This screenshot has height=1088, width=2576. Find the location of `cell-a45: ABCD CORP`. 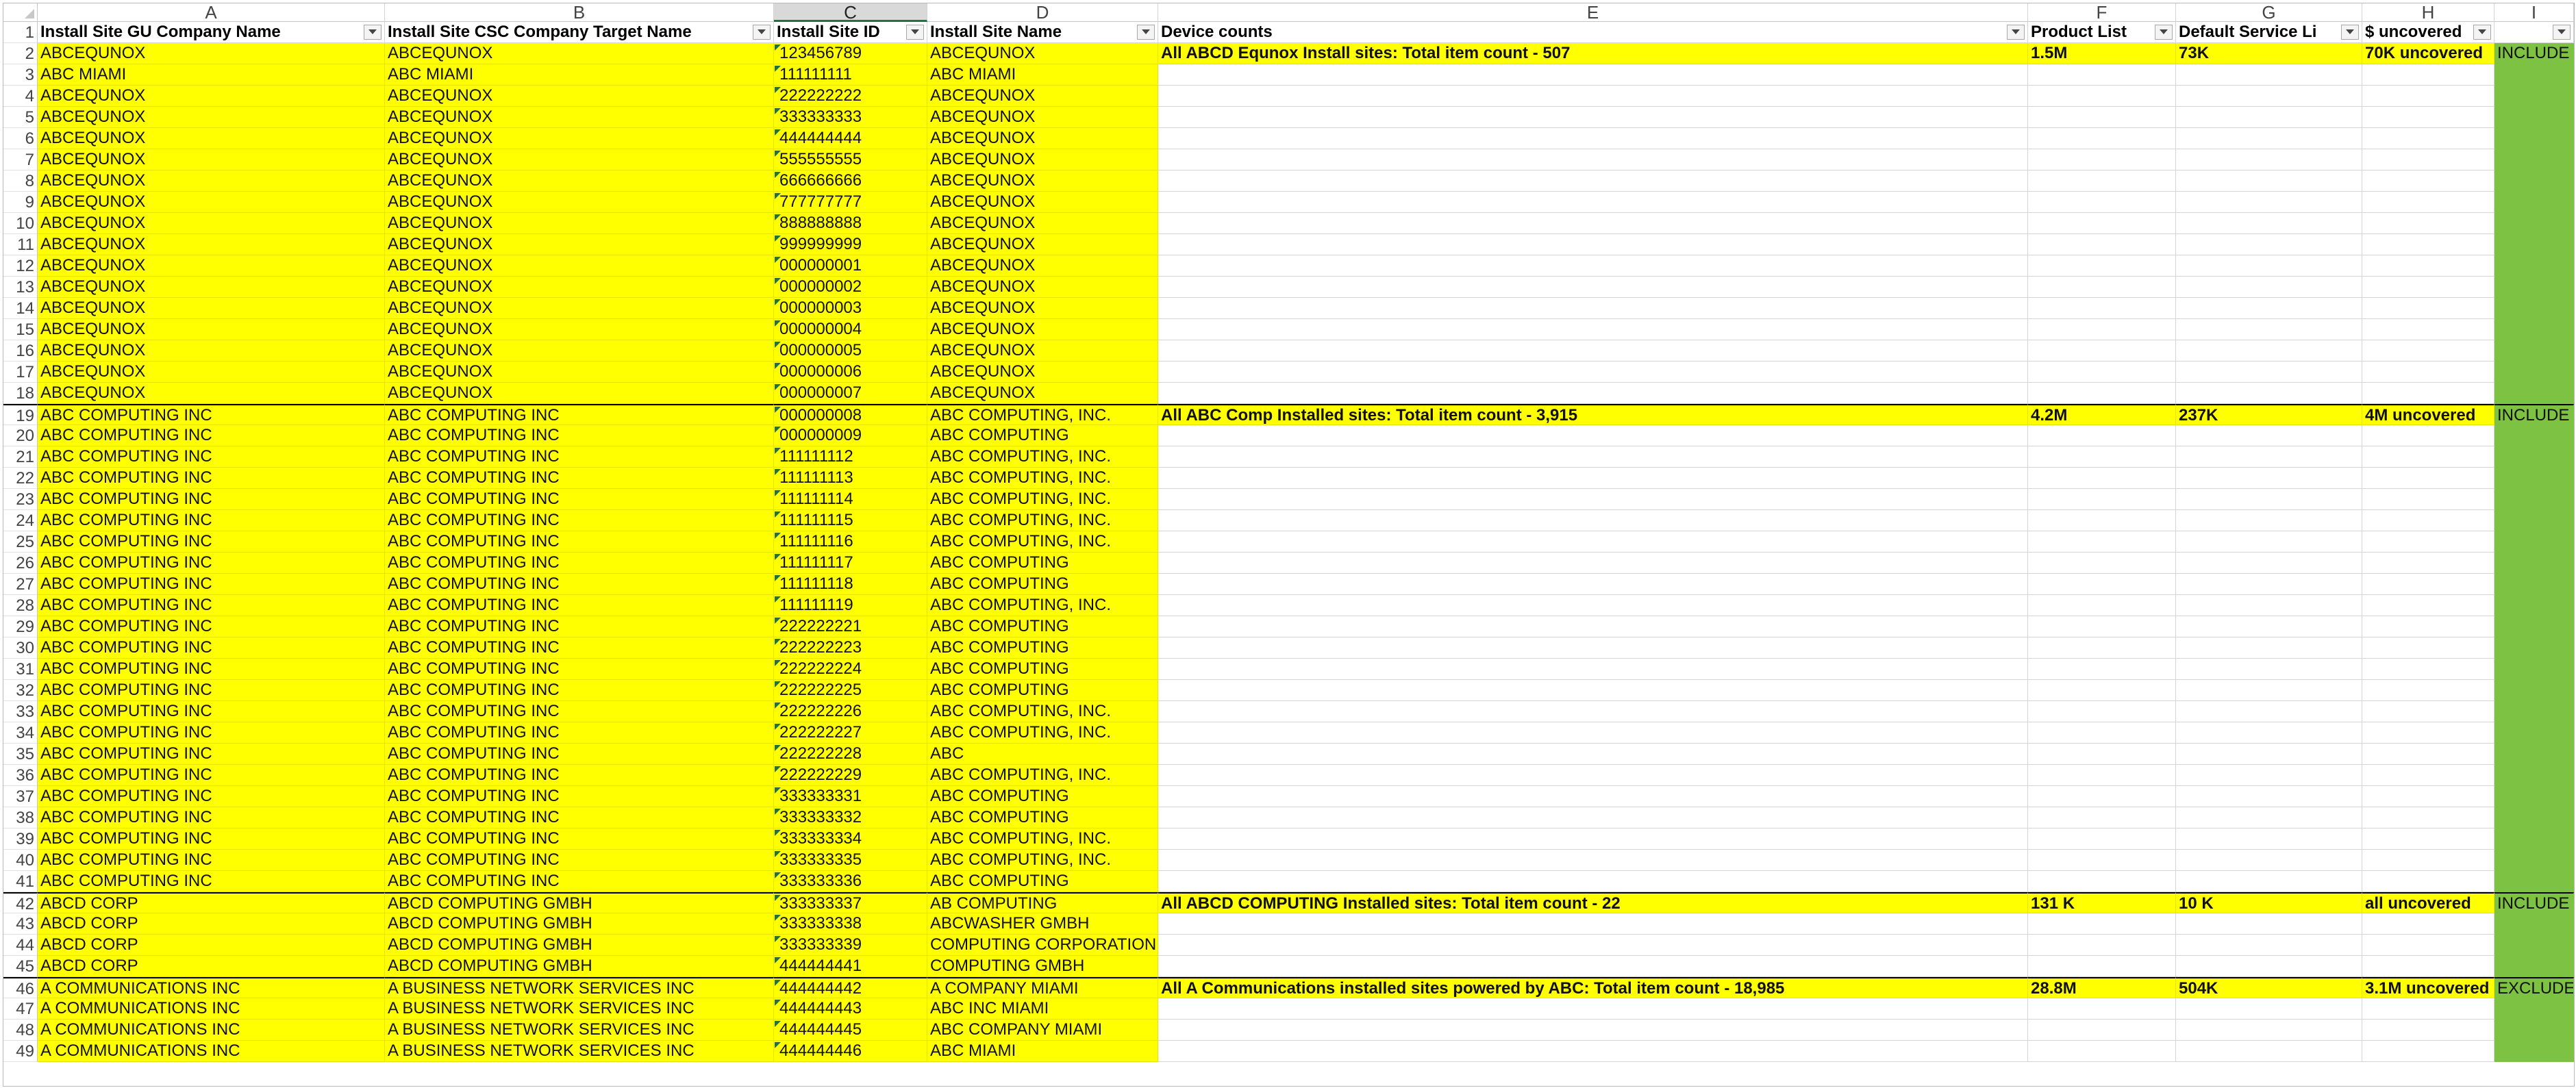

cell-a45: ABCD CORP is located at coordinates (211, 966).